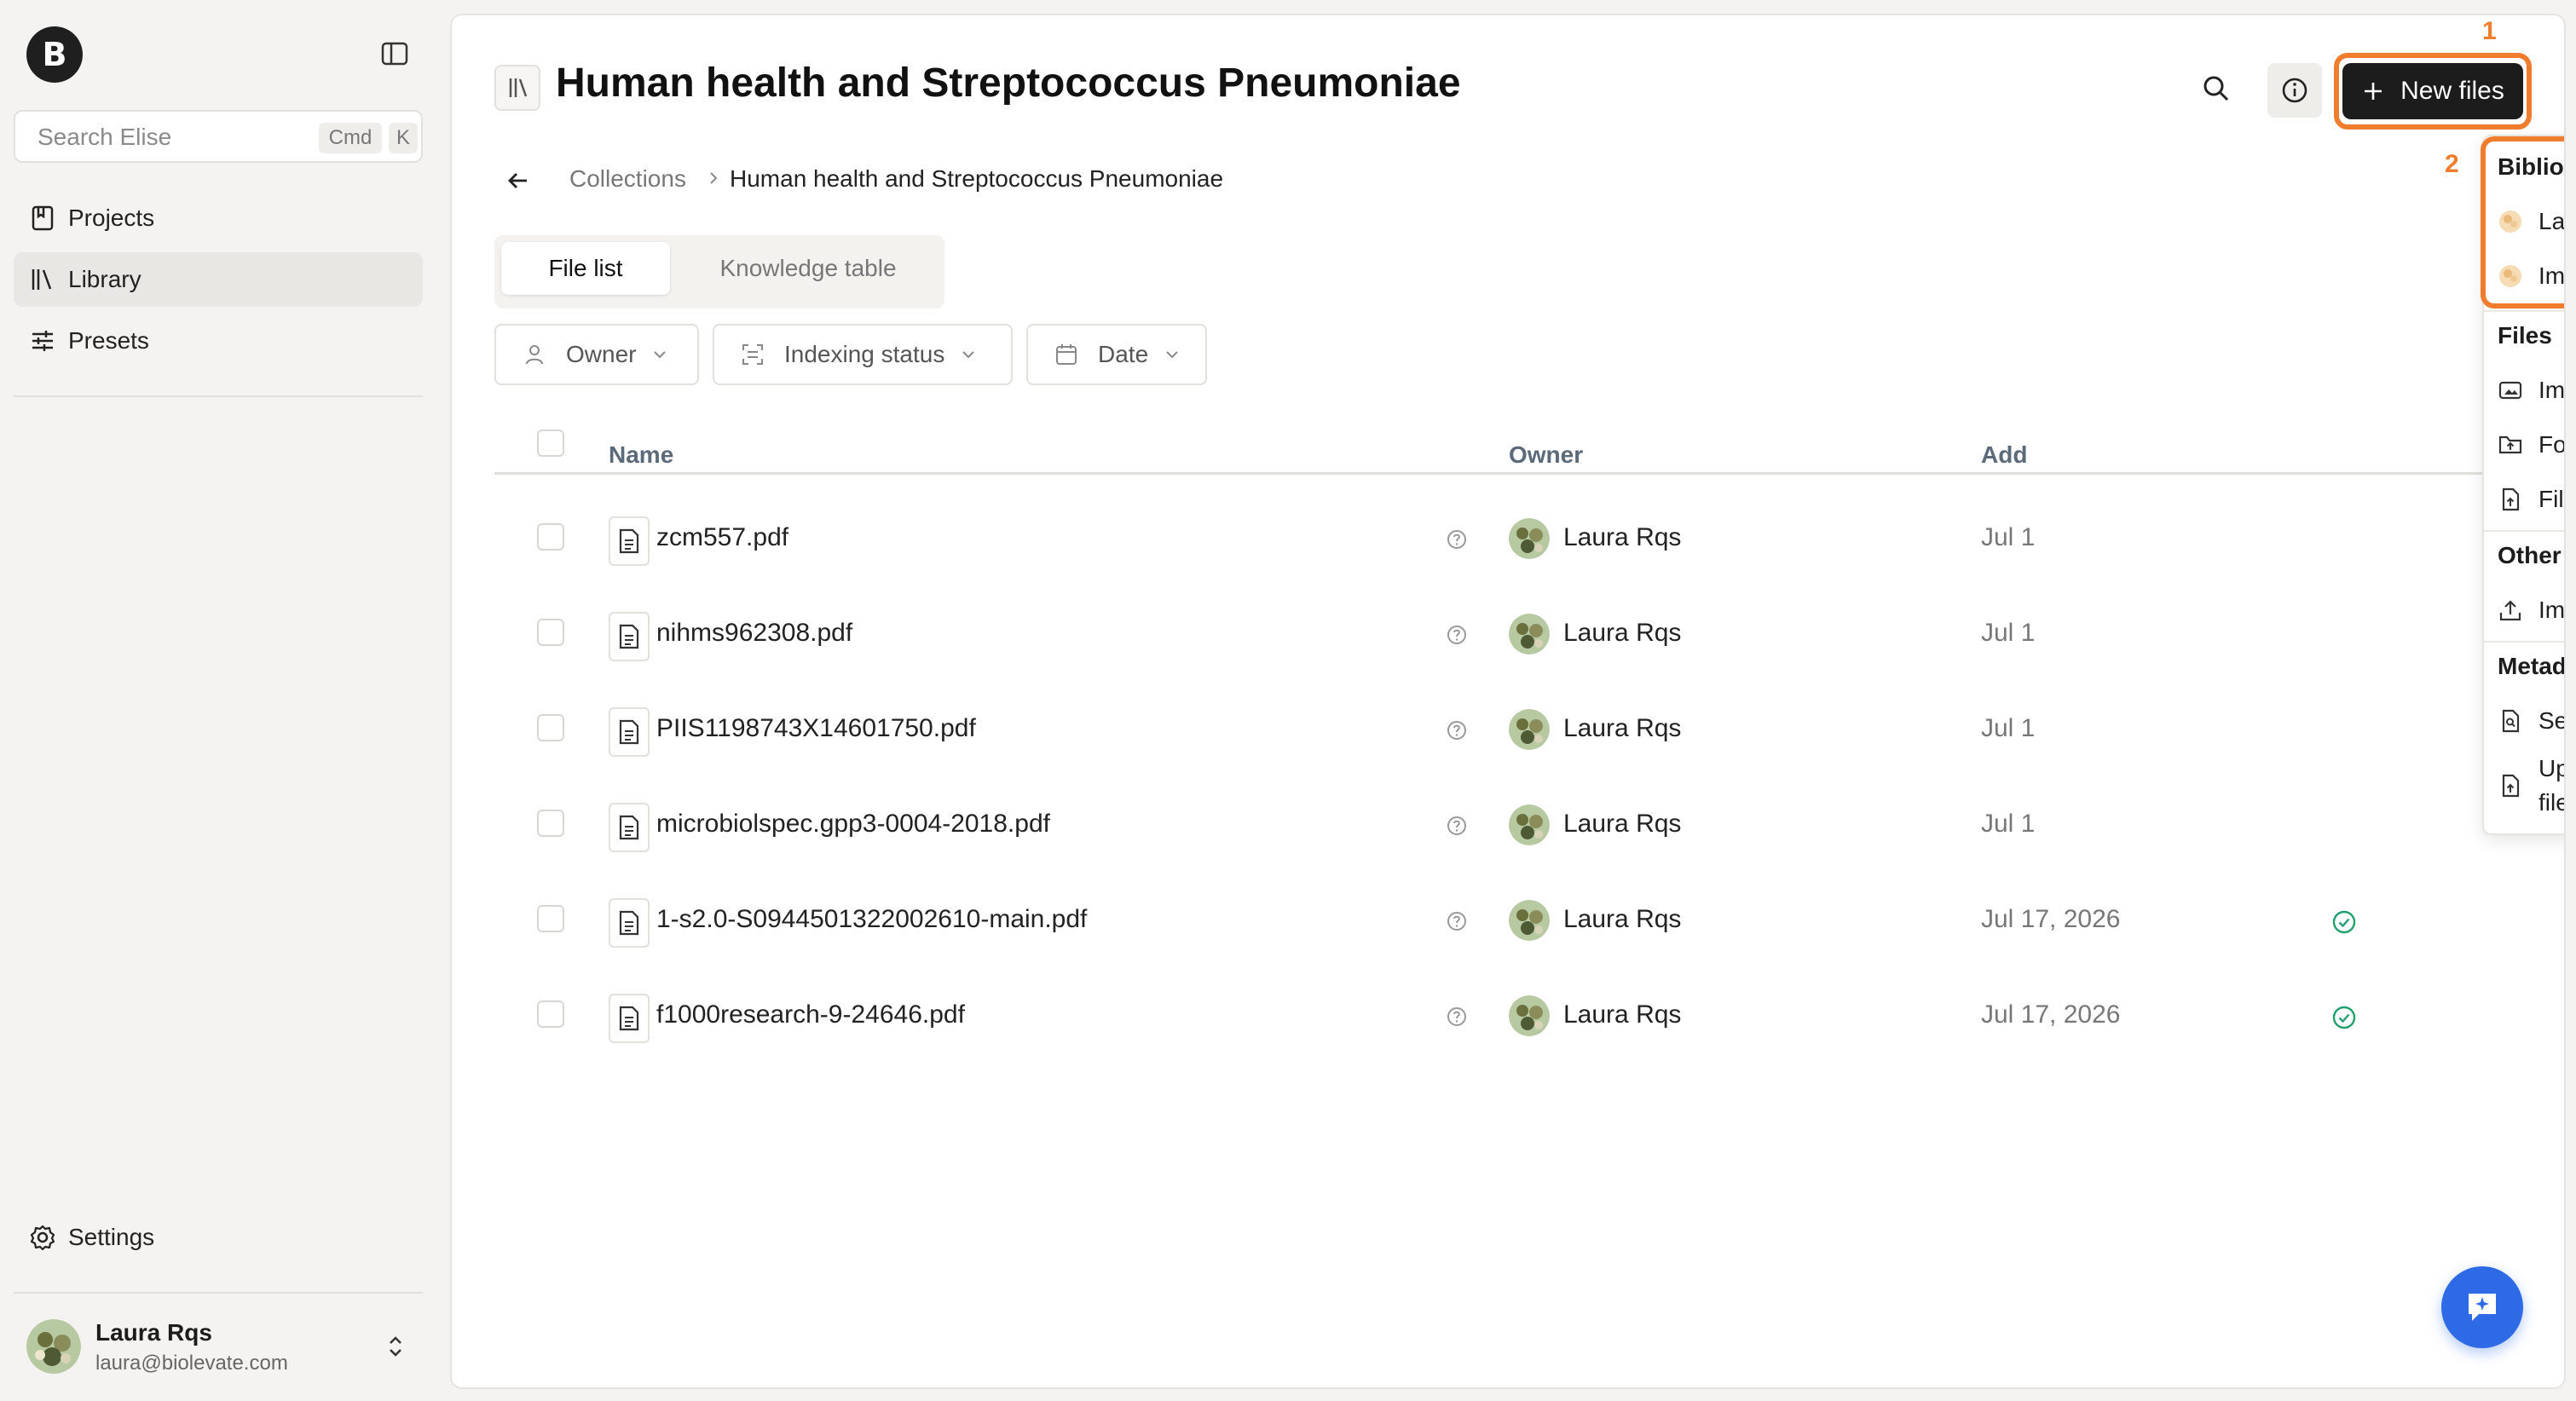  What do you see at coordinates (1508, 632) in the screenshot?
I see `table-row: nihms962308.pdf Laura Rqs Jul 1` at bounding box center [1508, 632].